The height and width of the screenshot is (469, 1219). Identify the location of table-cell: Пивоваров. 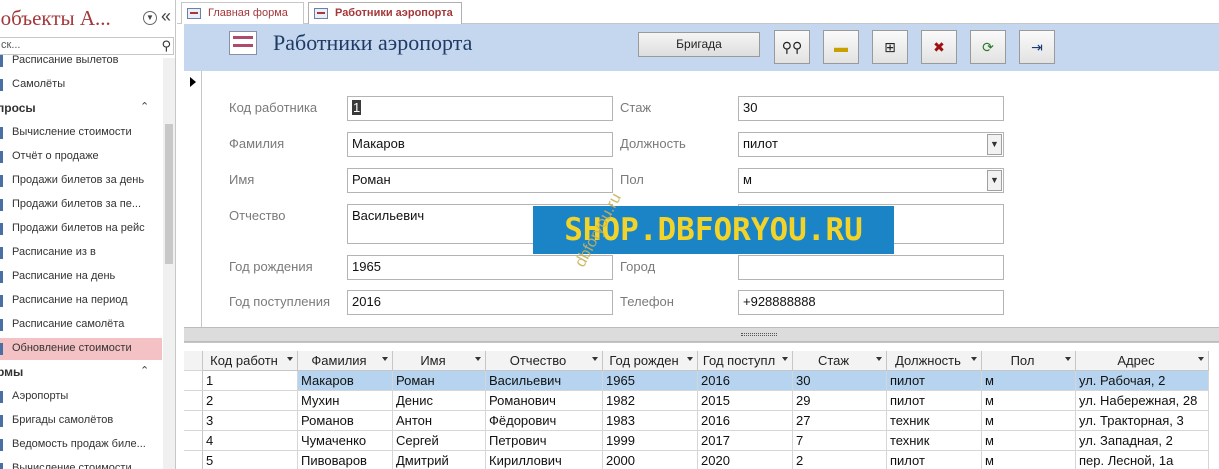
(345, 460).